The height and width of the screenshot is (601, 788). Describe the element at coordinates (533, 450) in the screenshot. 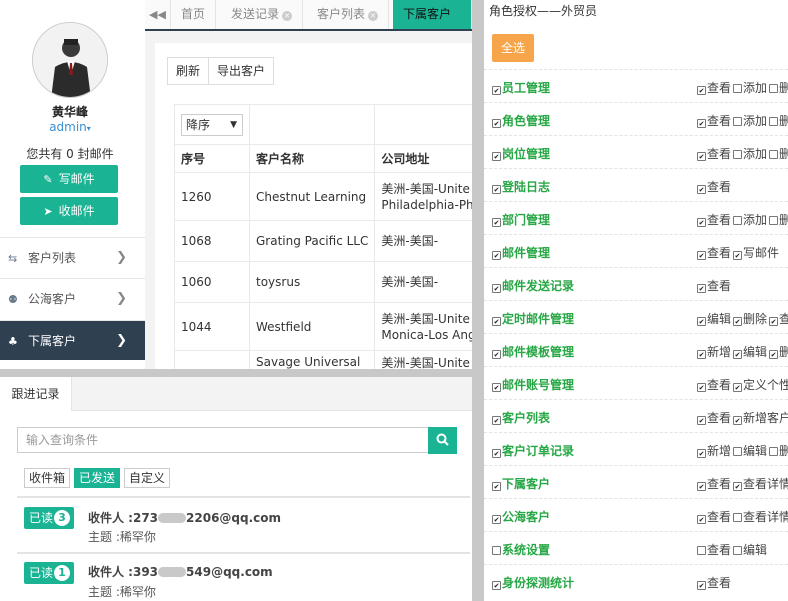

I see `module-checkbox: 客户订单记录` at that location.